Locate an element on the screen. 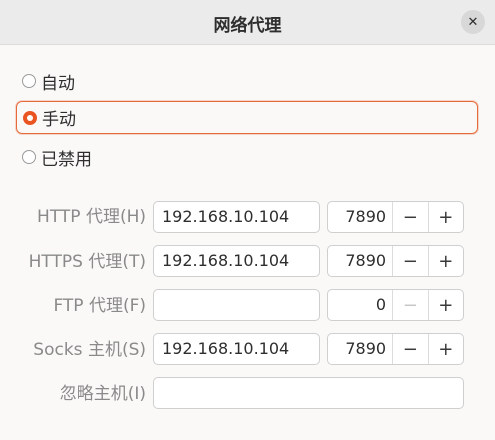 This screenshot has width=495, height=440. http-host-input: 192.168.10.104 is located at coordinates (236, 217).